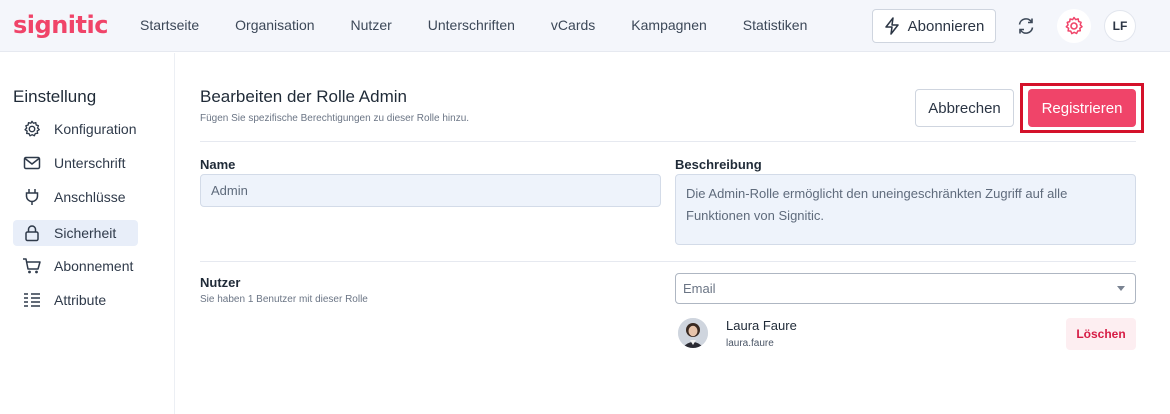 This screenshot has height=414, width=1170. What do you see at coordinates (218, 164) in the screenshot?
I see `name-label: Name` at bounding box center [218, 164].